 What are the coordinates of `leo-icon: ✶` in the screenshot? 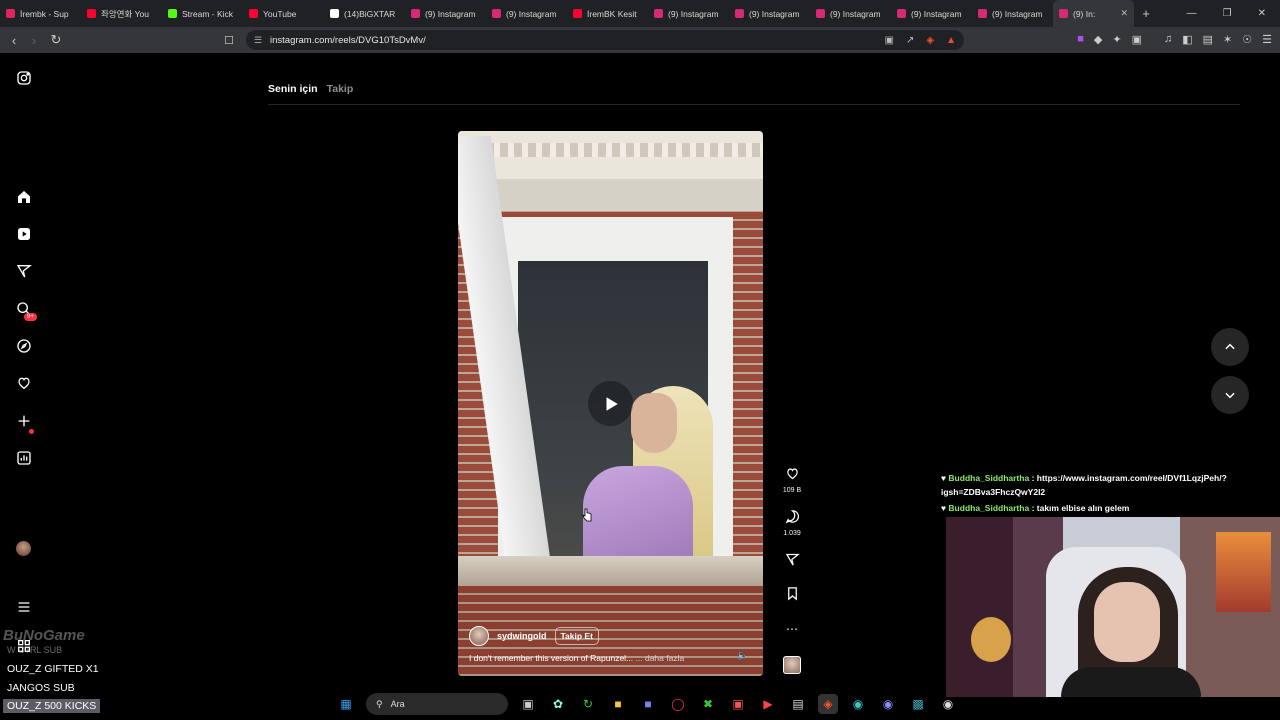 It's located at (1227, 39).